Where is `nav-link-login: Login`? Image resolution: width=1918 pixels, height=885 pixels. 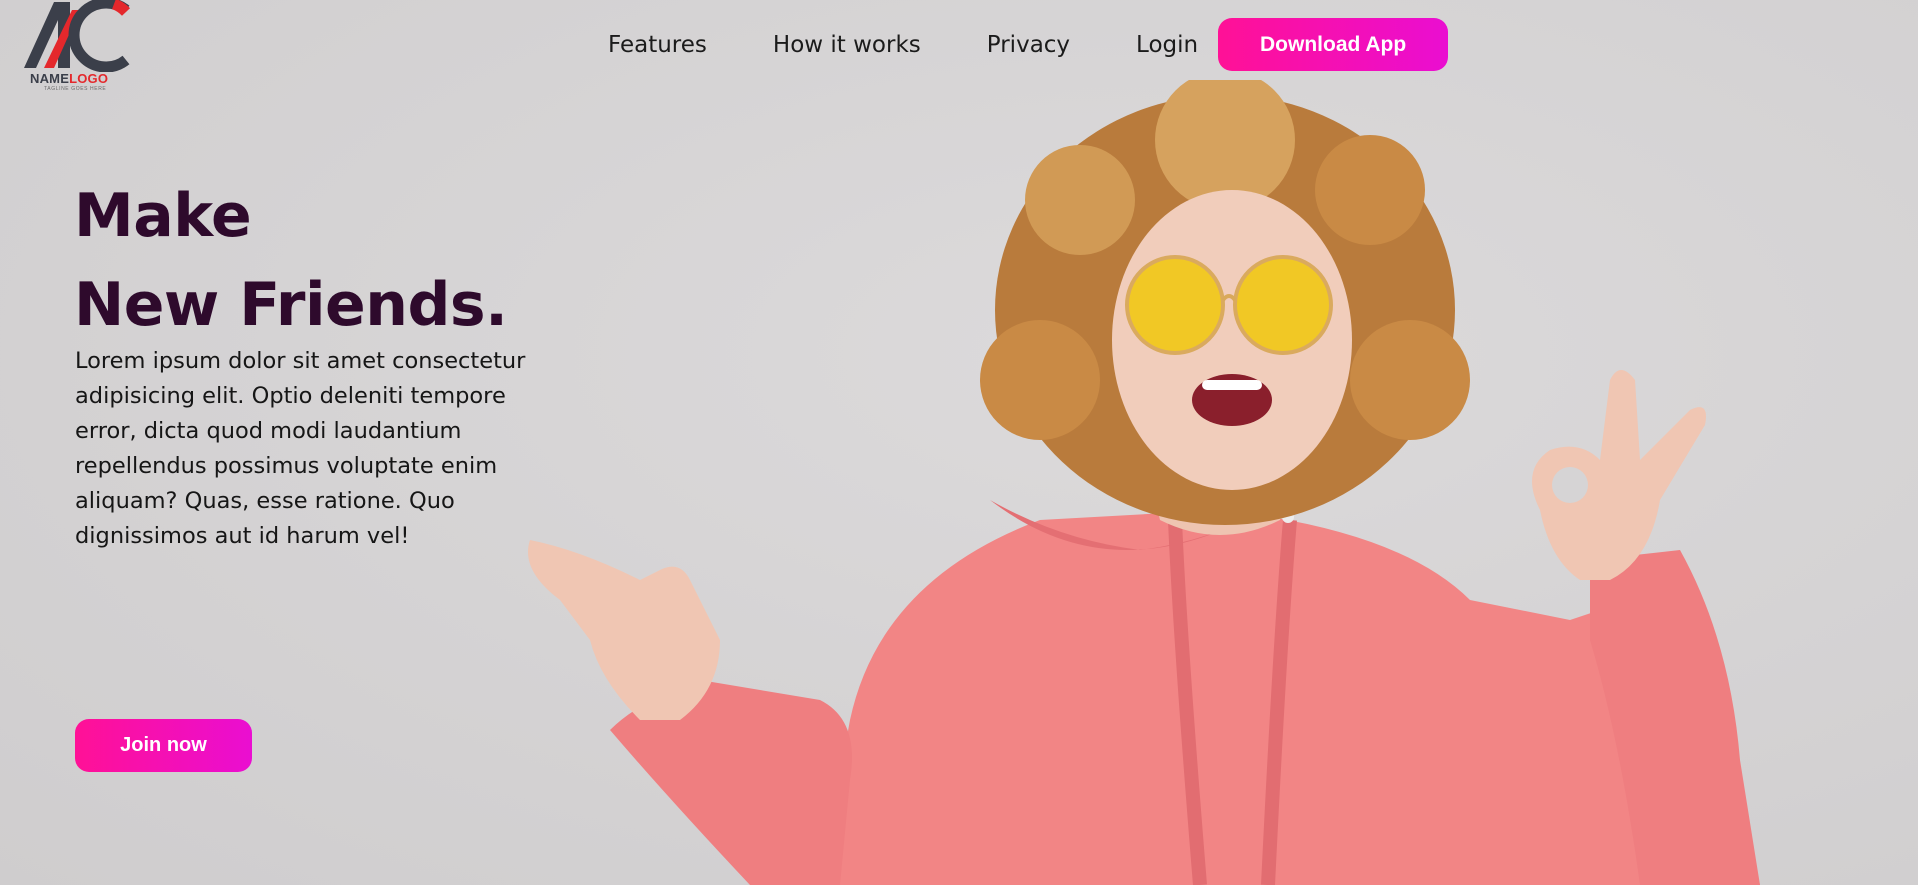 nav-link-login: Login is located at coordinates (1167, 45).